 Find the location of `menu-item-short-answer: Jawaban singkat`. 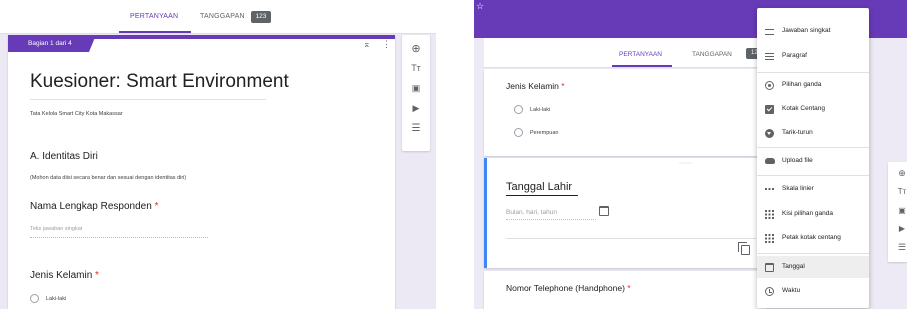

menu-item-short-answer: Jawaban singkat is located at coordinates (813, 31).